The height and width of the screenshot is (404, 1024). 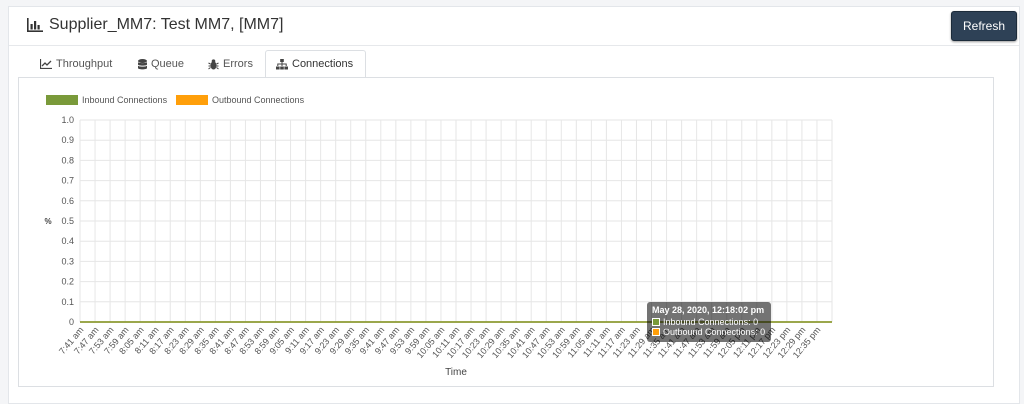 What do you see at coordinates (708, 310) in the screenshot?
I see `tooltip-title: May 28, 2020, 12:18:02 pm` at bounding box center [708, 310].